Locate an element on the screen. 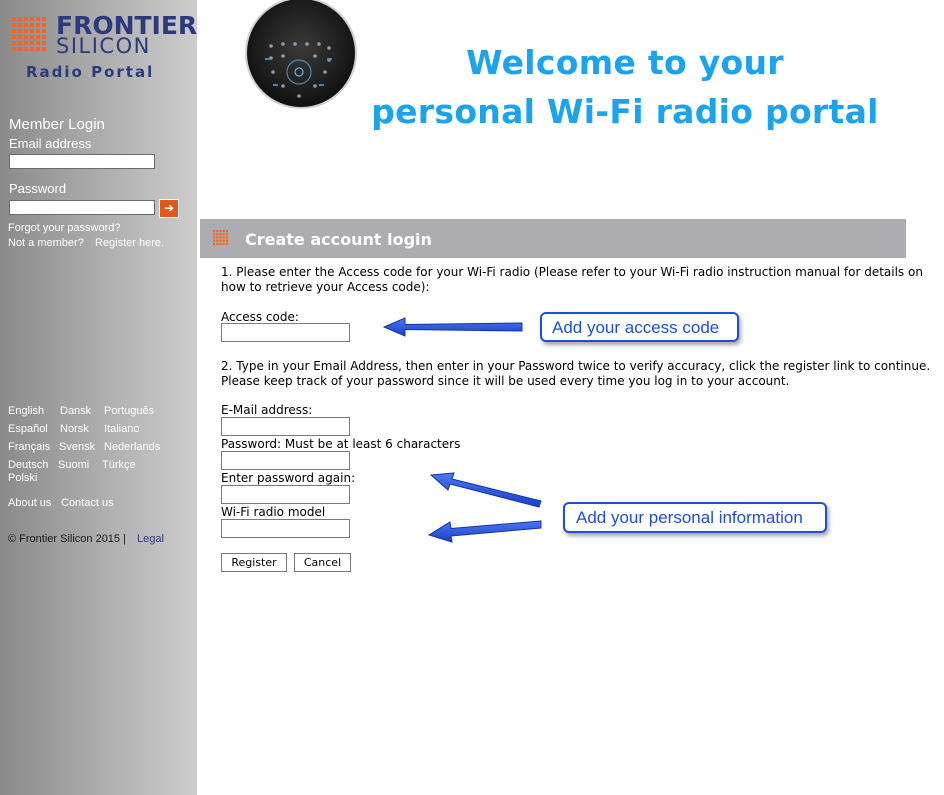 The width and height of the screenshot is (944, 795). about-us-link: About us is located at coordinates (29, 503).